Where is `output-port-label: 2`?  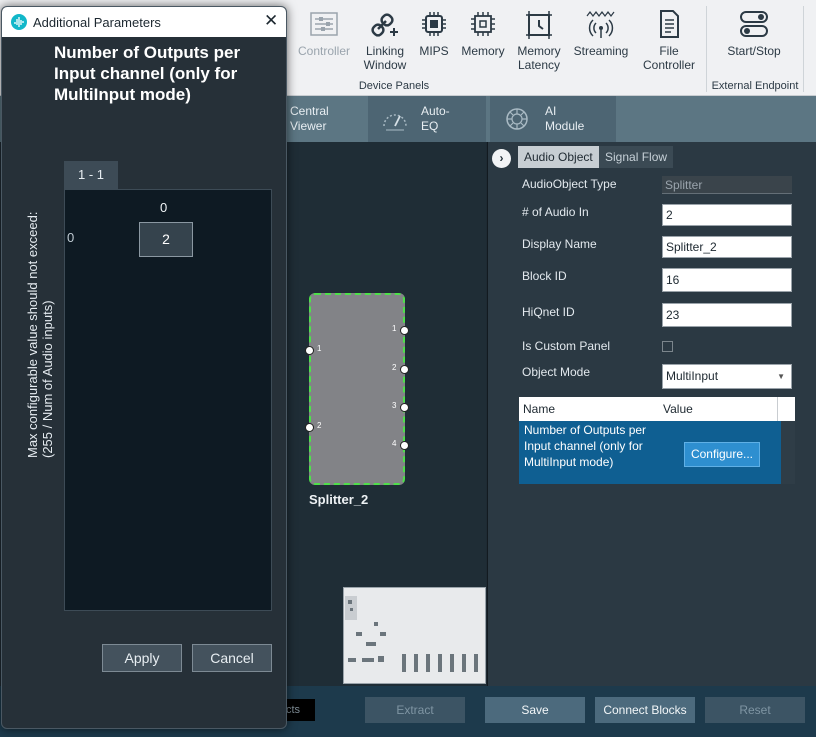 output-port-label: 2 is located at coordinates (394, 367).